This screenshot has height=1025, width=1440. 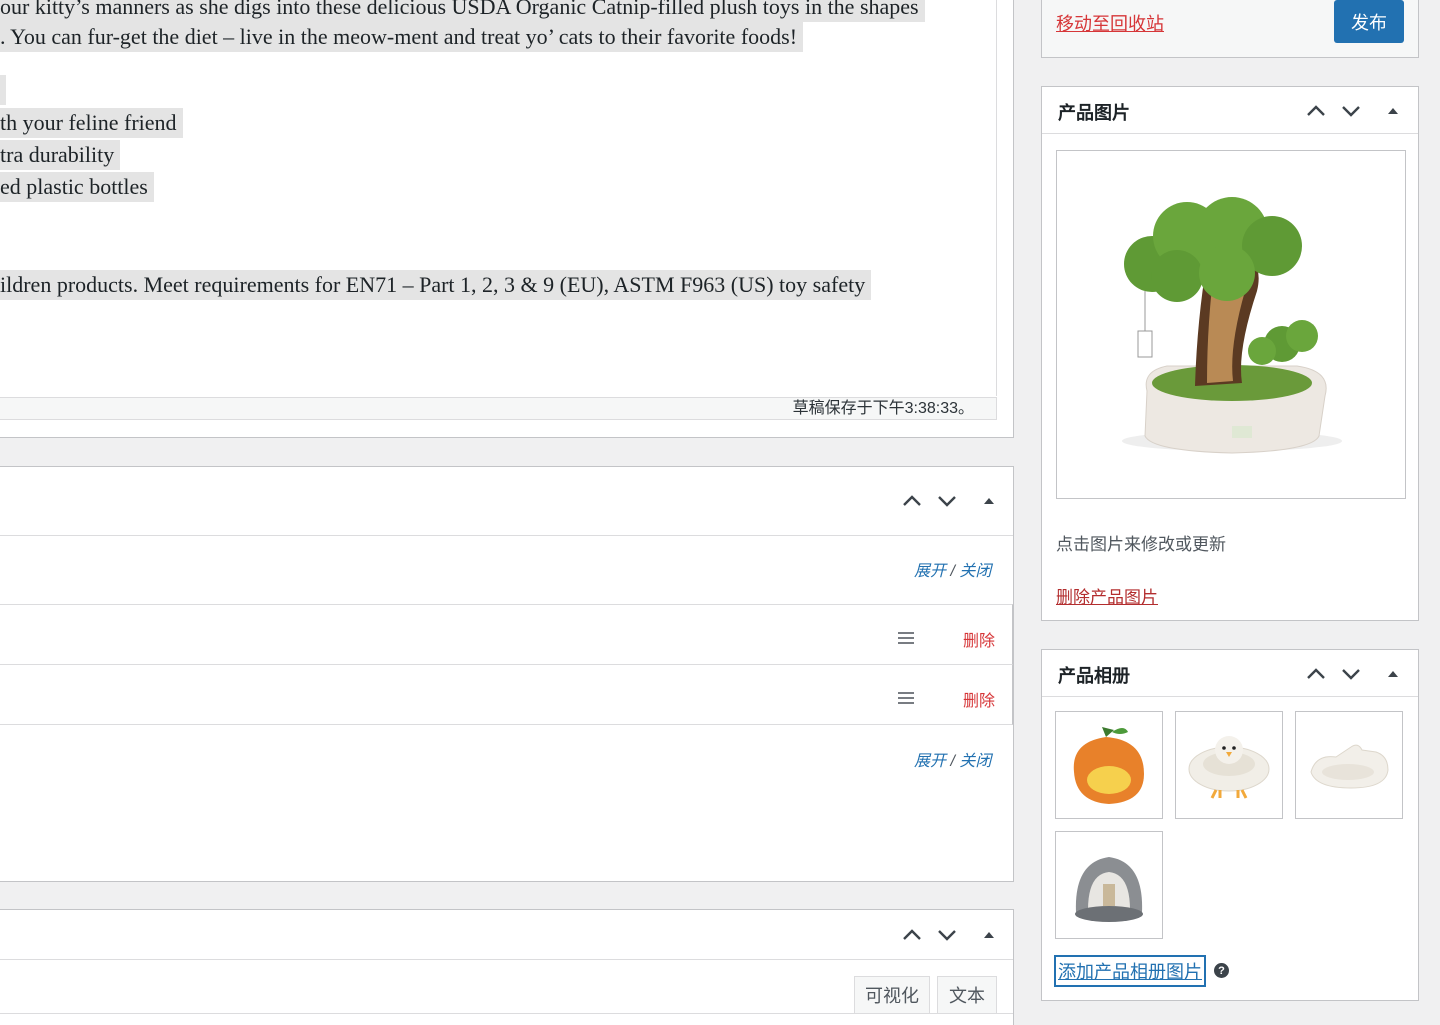 I want to click on hand-bed-image, so click(x=1349, y=766).